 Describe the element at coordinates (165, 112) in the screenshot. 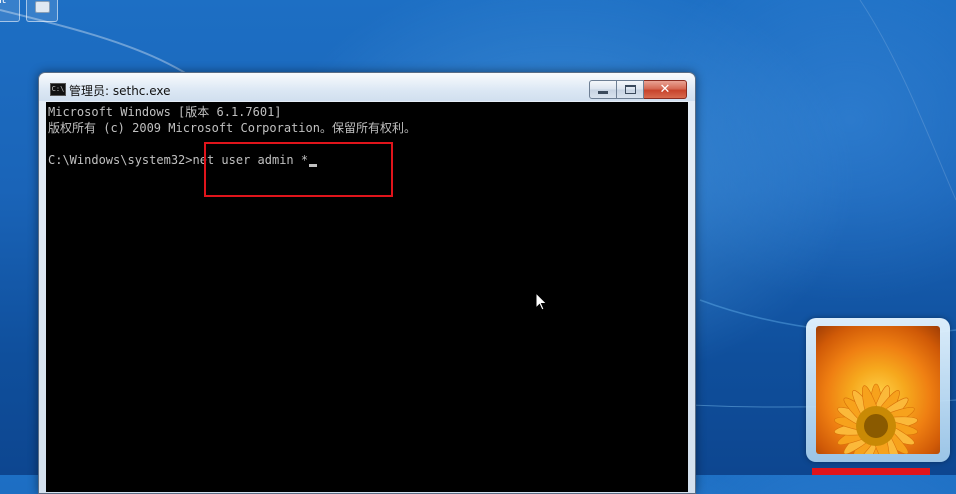

I see `console-line: Microsoft Windows [版本 6.1.7601]` at that location.